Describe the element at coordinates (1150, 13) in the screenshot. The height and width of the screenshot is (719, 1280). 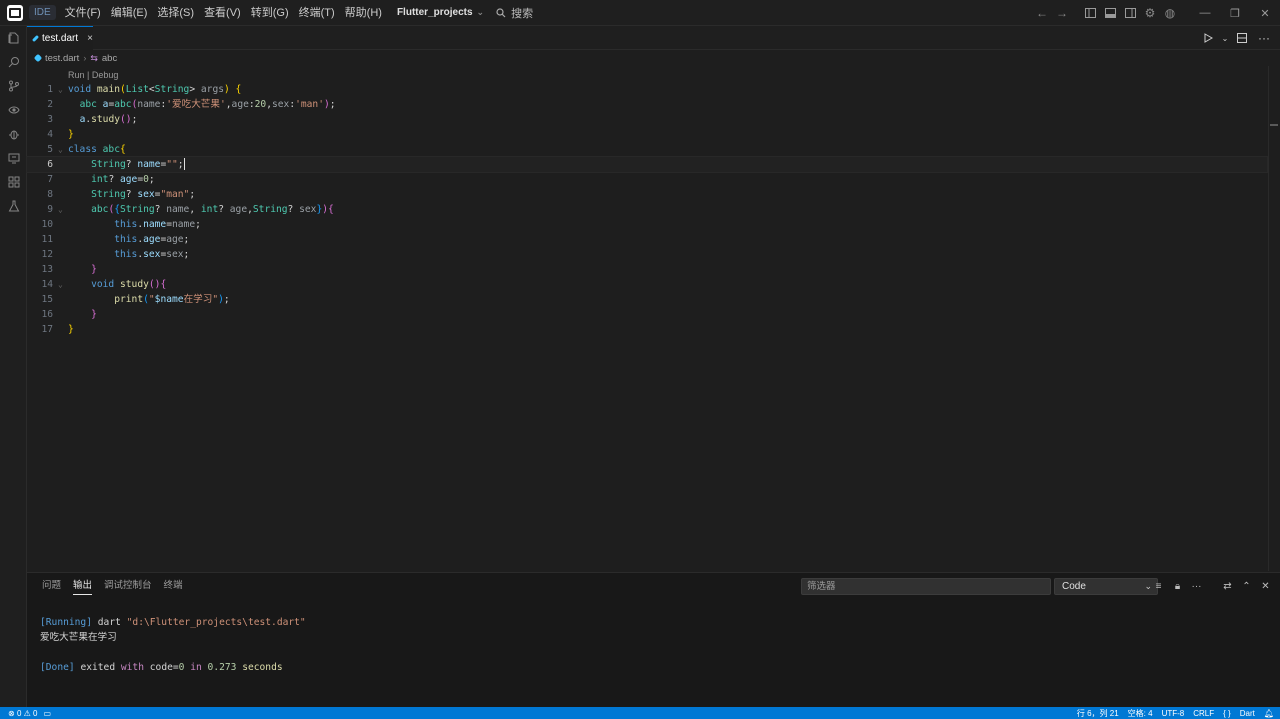
I see `settings-gear-icon: ⚙` at that location.